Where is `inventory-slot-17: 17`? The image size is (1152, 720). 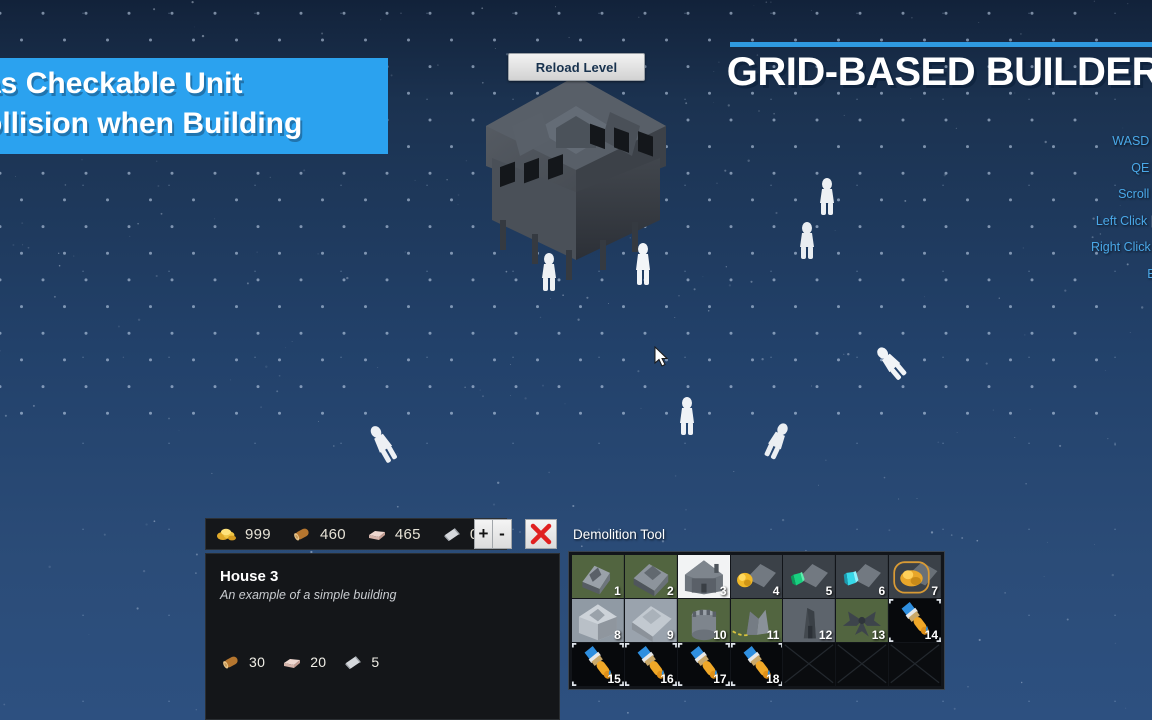 inventory-slot-17: 17 is located at coordinates (703, 664).